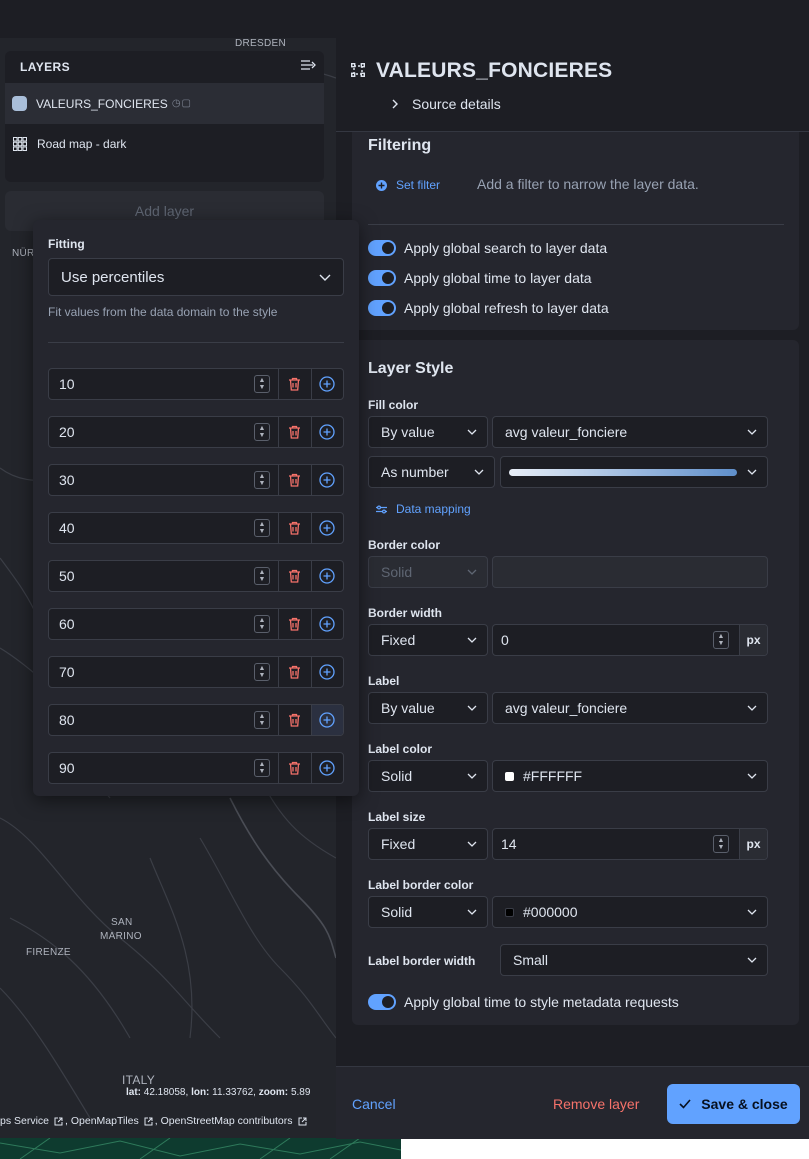 This screenshot has width=809, height=1159. Describe the element at coordinates (428, 432) in the screenshot. I see `fill-color-mode-select: By value` at that location.